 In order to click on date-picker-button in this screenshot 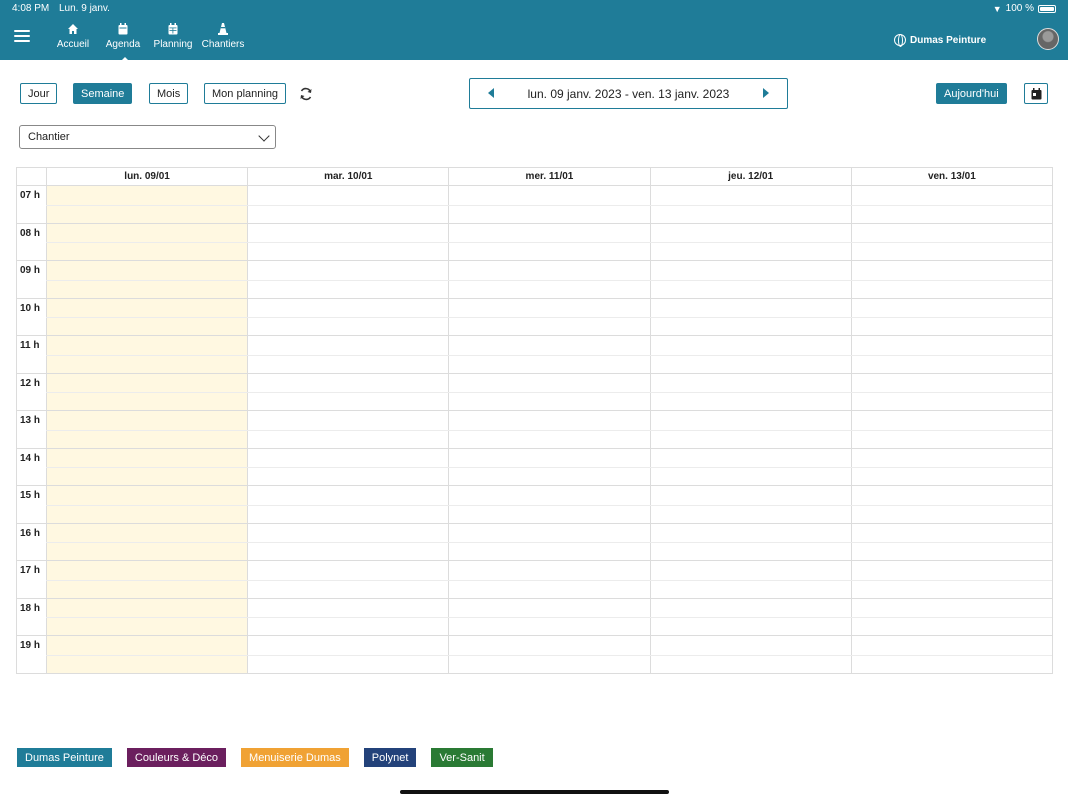, I will do `click(1036, 93)`.